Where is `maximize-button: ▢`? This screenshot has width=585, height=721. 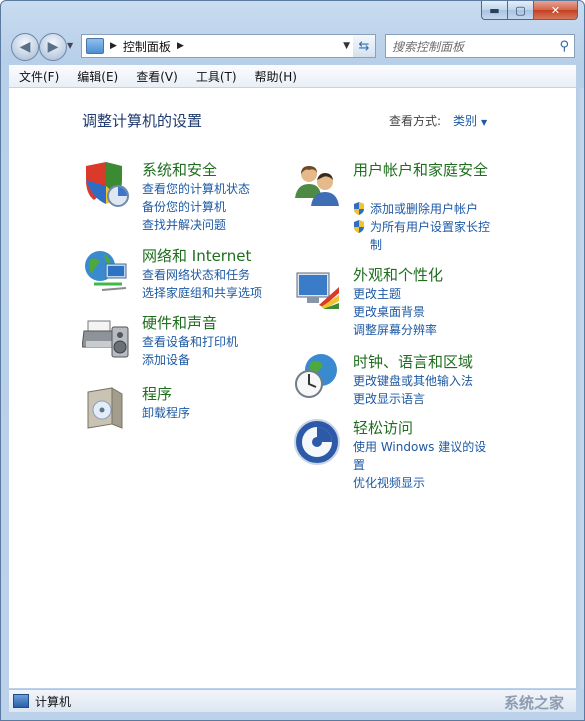
maximize-button: ▢ is located at coordinates (521, 10).